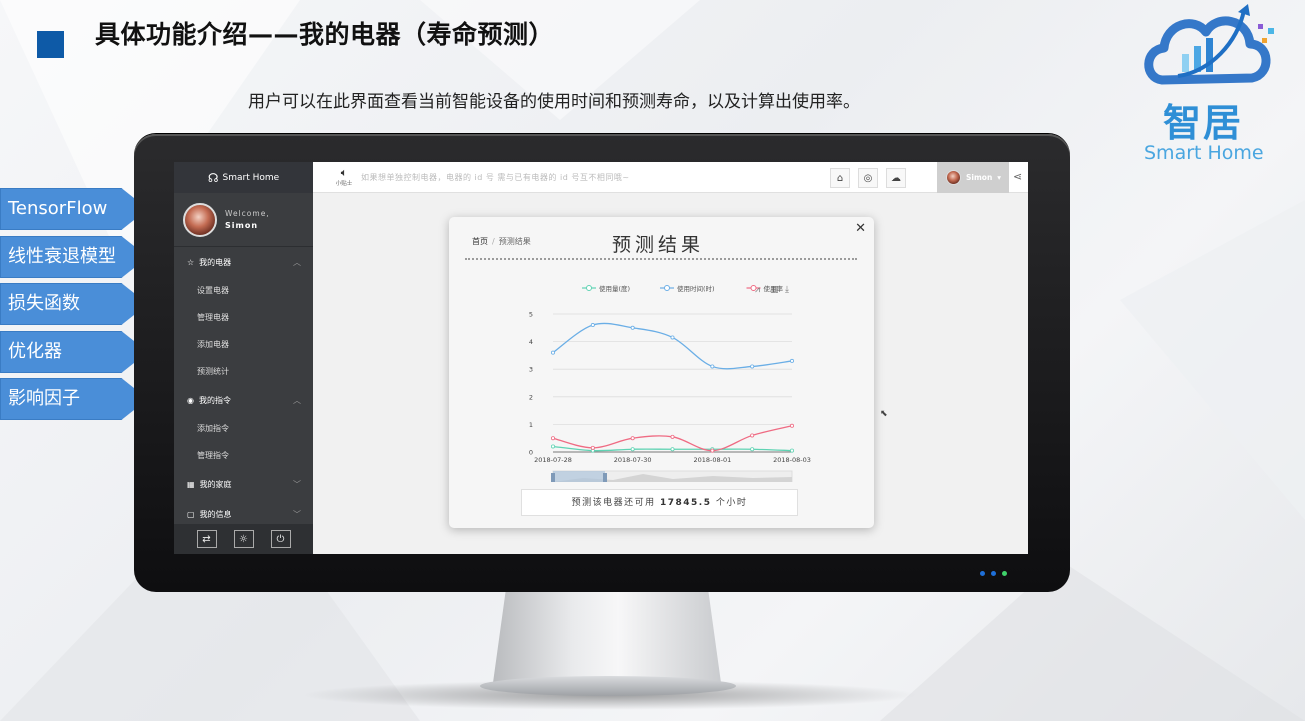  I want to click on tag-optimizer: 优化器, so click(74, 352).